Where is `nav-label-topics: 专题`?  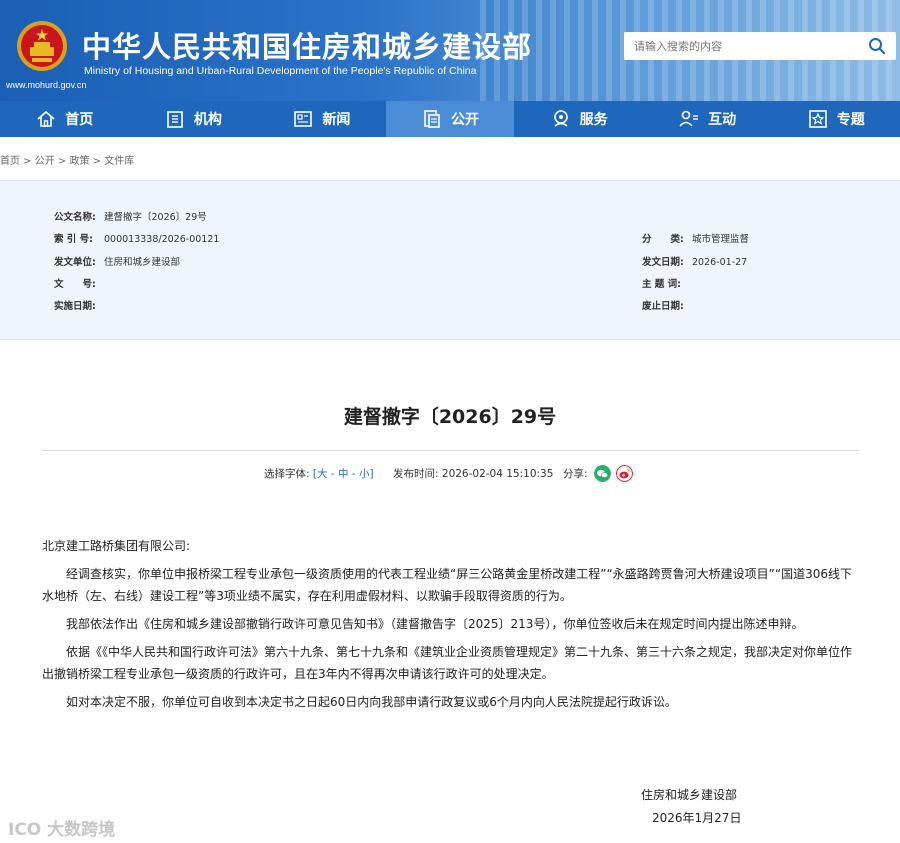
nav-label-topics: 专题 is located at coordinates (850, 120).